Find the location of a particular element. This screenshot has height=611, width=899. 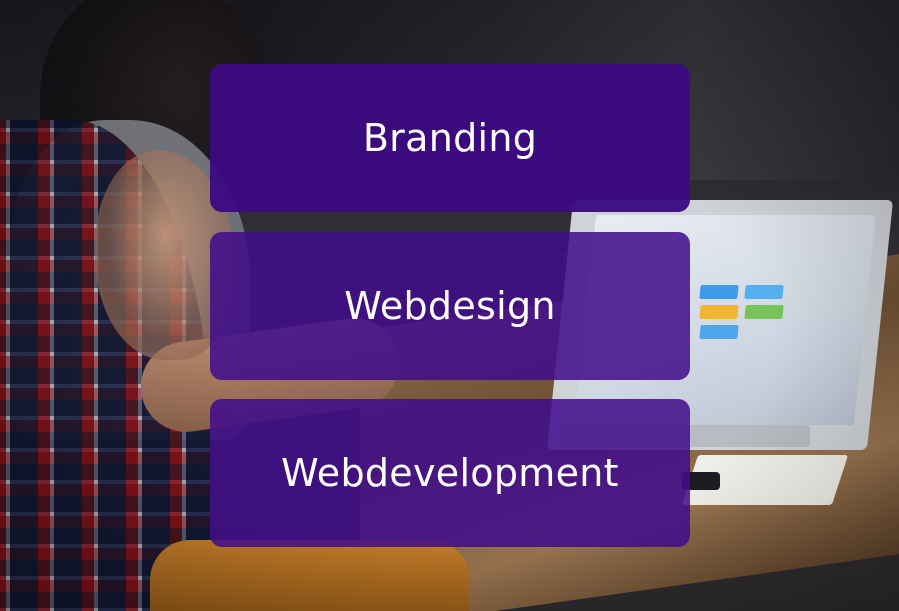

service-card-label: Webdesign is located at coordinates (450, 306).